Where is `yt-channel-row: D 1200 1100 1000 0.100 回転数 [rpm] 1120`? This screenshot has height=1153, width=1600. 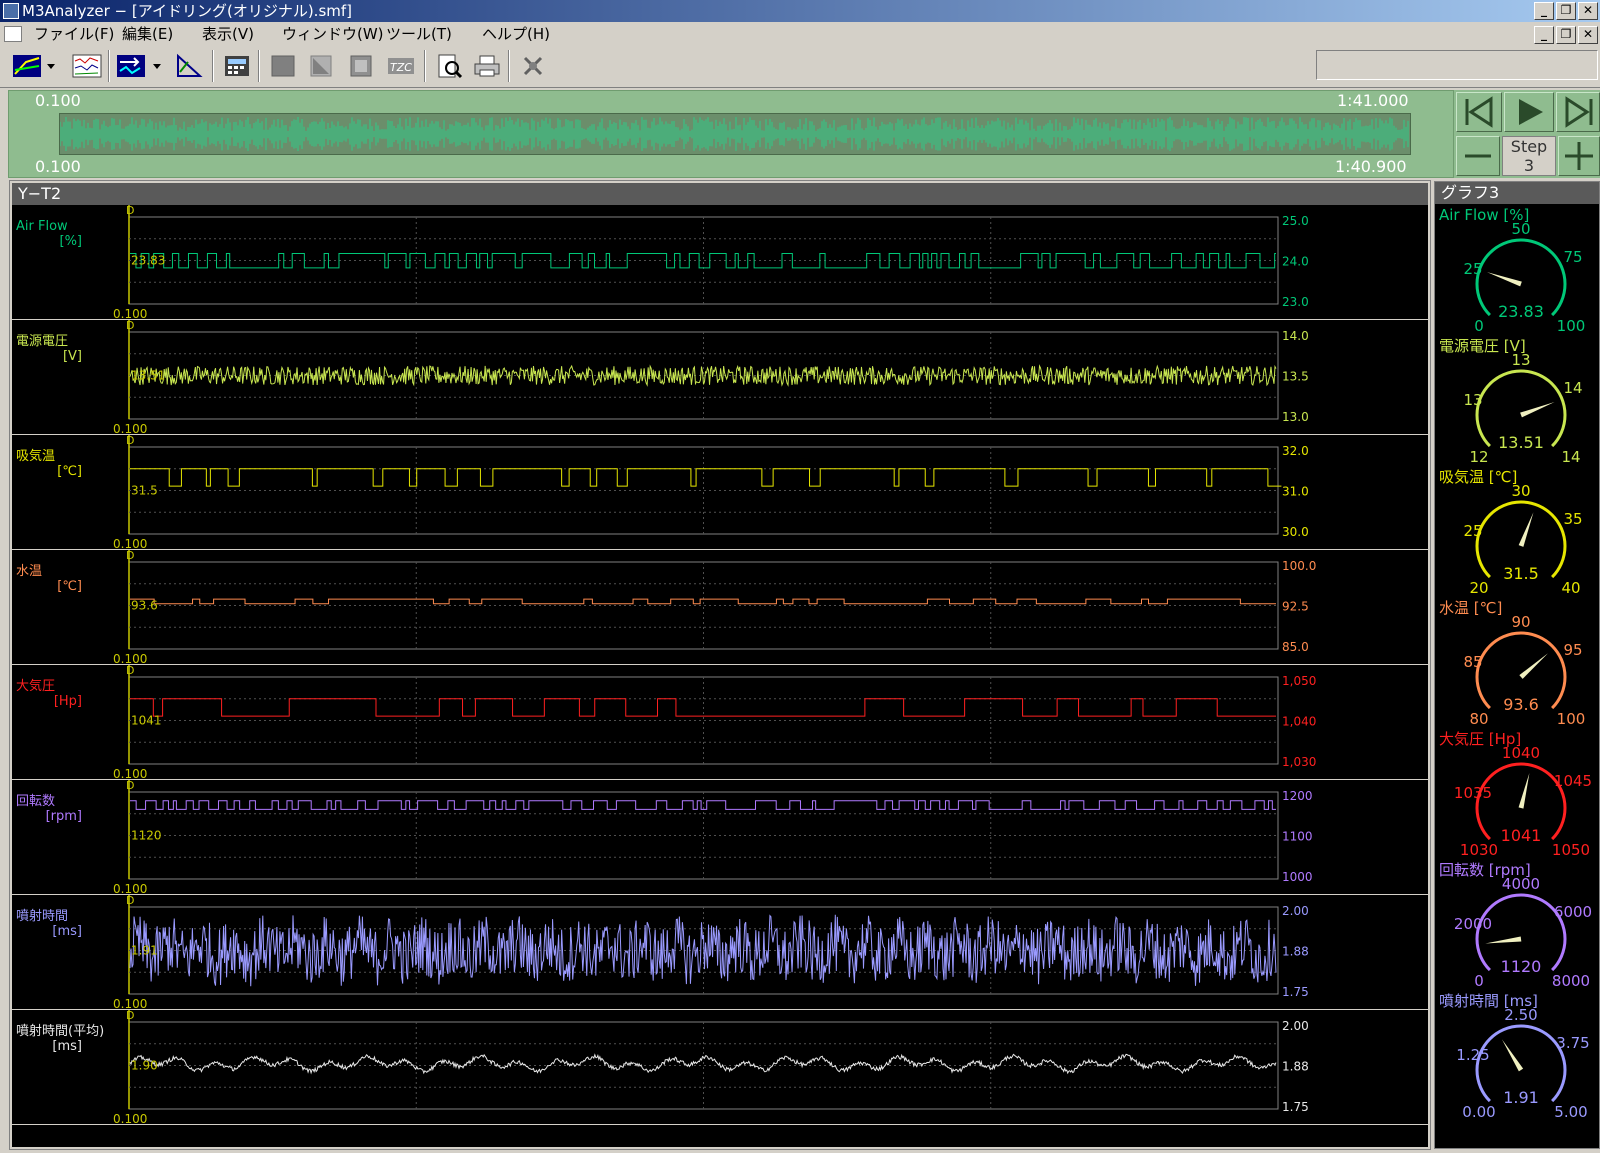 yt-channel-row: D 1200 1100 1000 0.100 回転数 [rpm] 1120 is located at coordinates (720, 837).